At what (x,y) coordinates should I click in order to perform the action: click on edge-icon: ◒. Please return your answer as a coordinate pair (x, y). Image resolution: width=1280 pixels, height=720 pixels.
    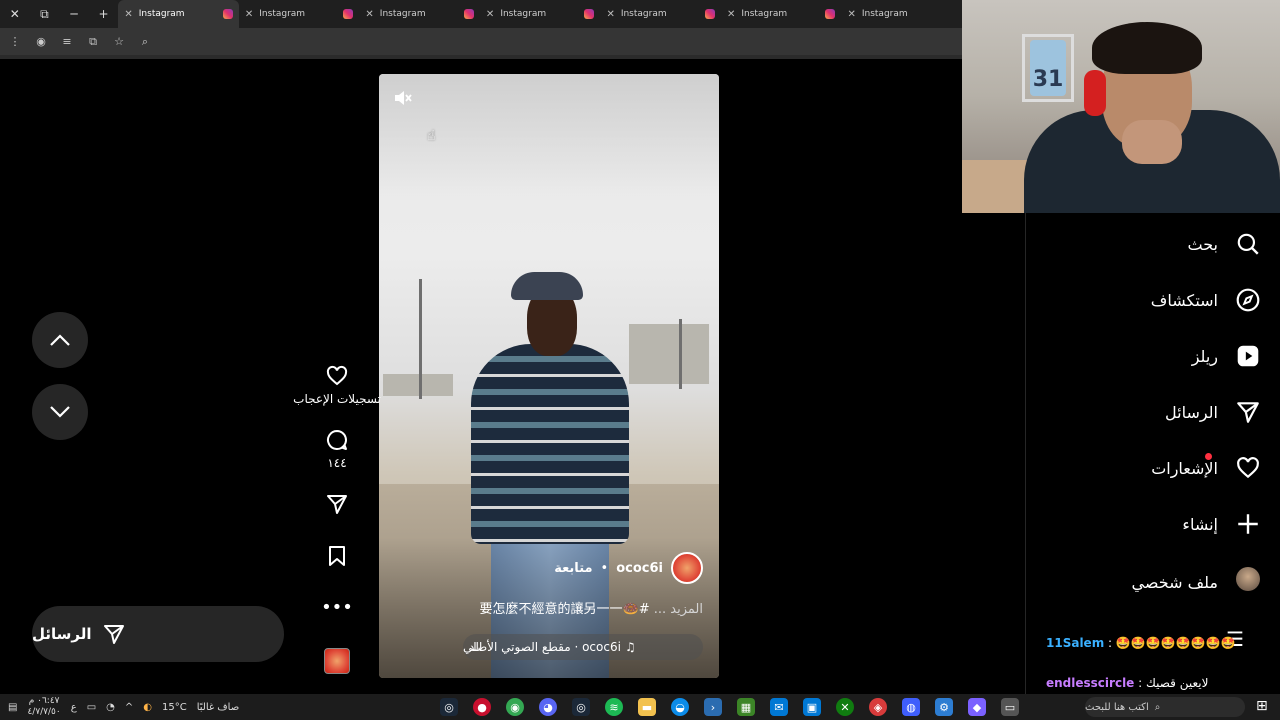
    Looking at the image, I should click on (680, 707).